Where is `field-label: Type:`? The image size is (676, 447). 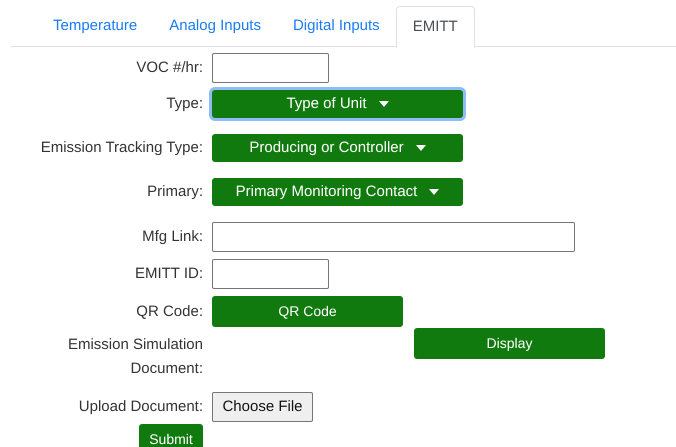 field-label: Type: is located at coordinates (184, 104).